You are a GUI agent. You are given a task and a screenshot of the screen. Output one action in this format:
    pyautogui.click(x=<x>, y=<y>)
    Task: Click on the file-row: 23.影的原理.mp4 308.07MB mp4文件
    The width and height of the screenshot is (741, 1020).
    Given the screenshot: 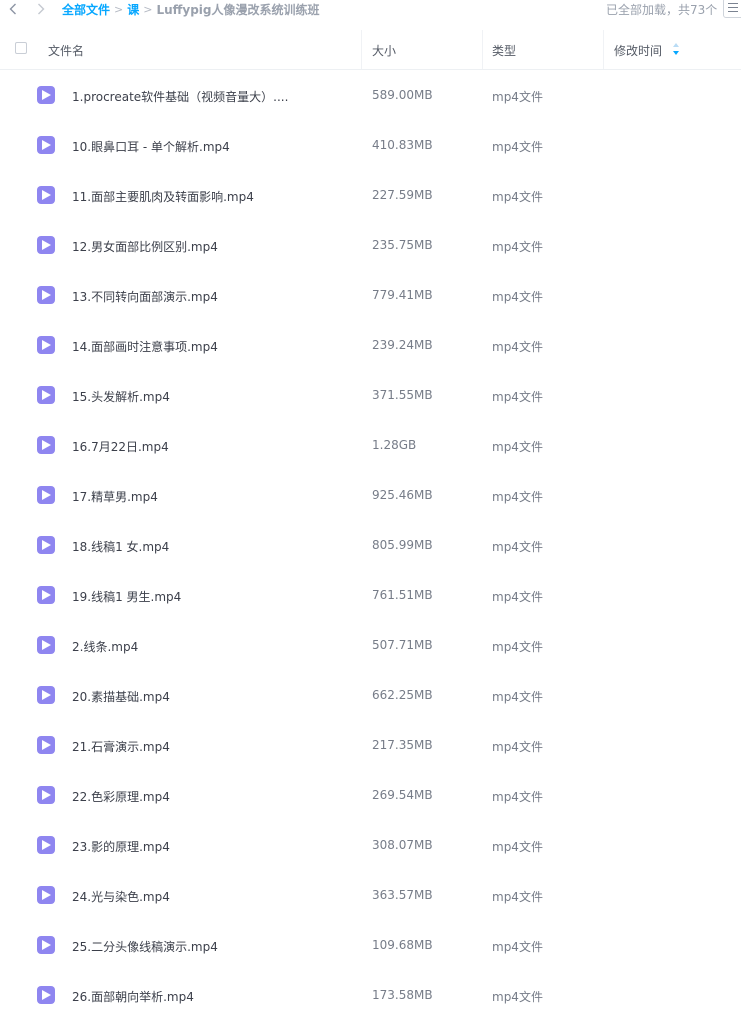 What is the action you would take?
    pyautogui.click(x=370, y=845)
    